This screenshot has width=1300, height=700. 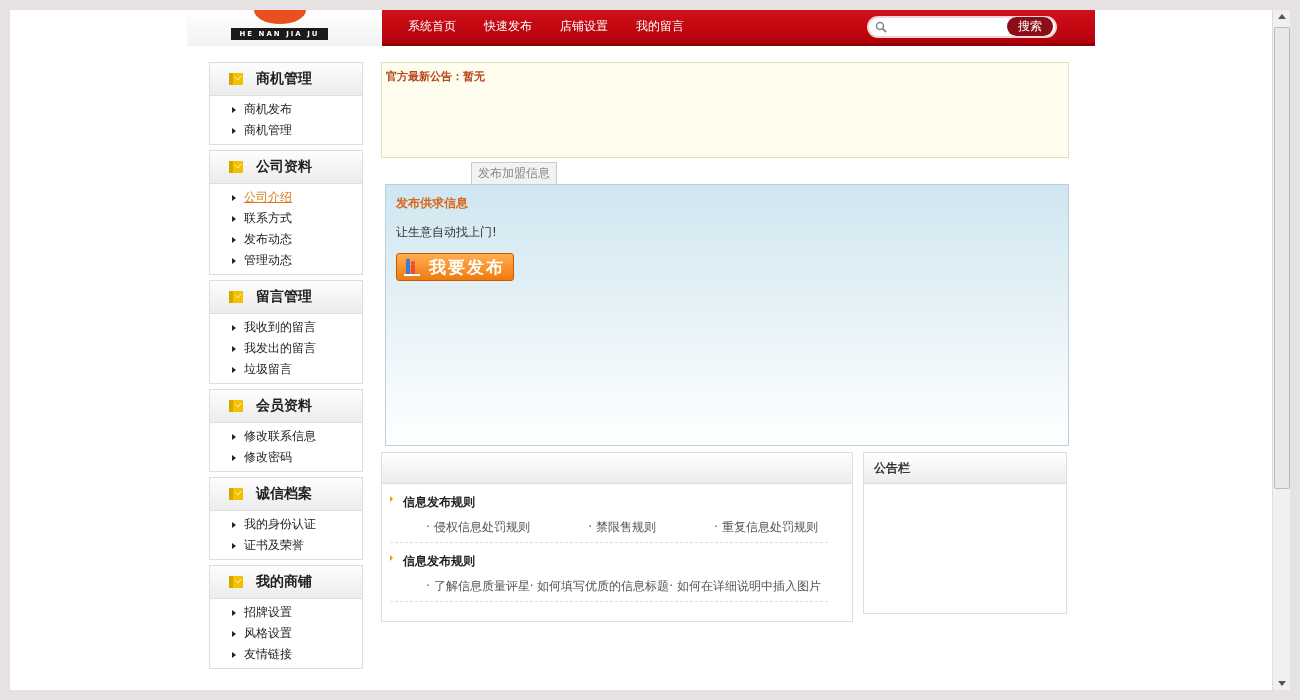 What do you see at coordinates (268, 260) in the screenshot?
I see `sidebar-item: 管理动态` at bounding box center [268, 260].